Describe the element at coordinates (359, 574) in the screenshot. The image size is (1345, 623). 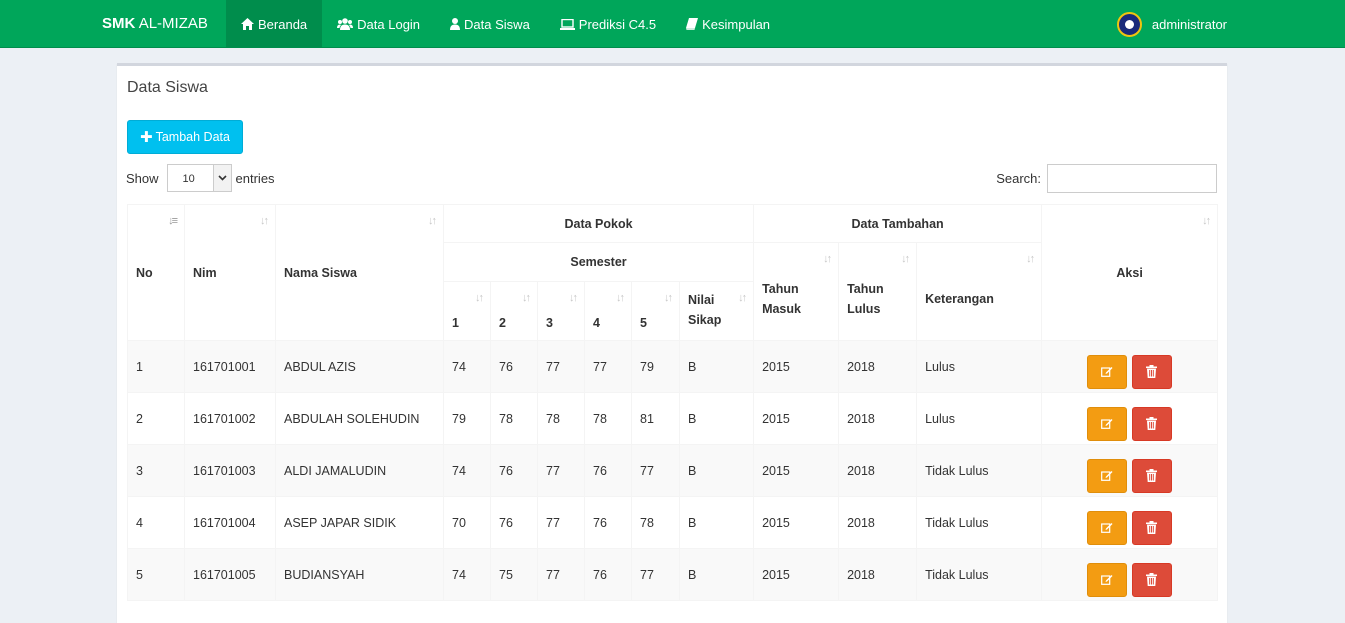
I see `cell-nama: BUDIANSYAH` at that location.